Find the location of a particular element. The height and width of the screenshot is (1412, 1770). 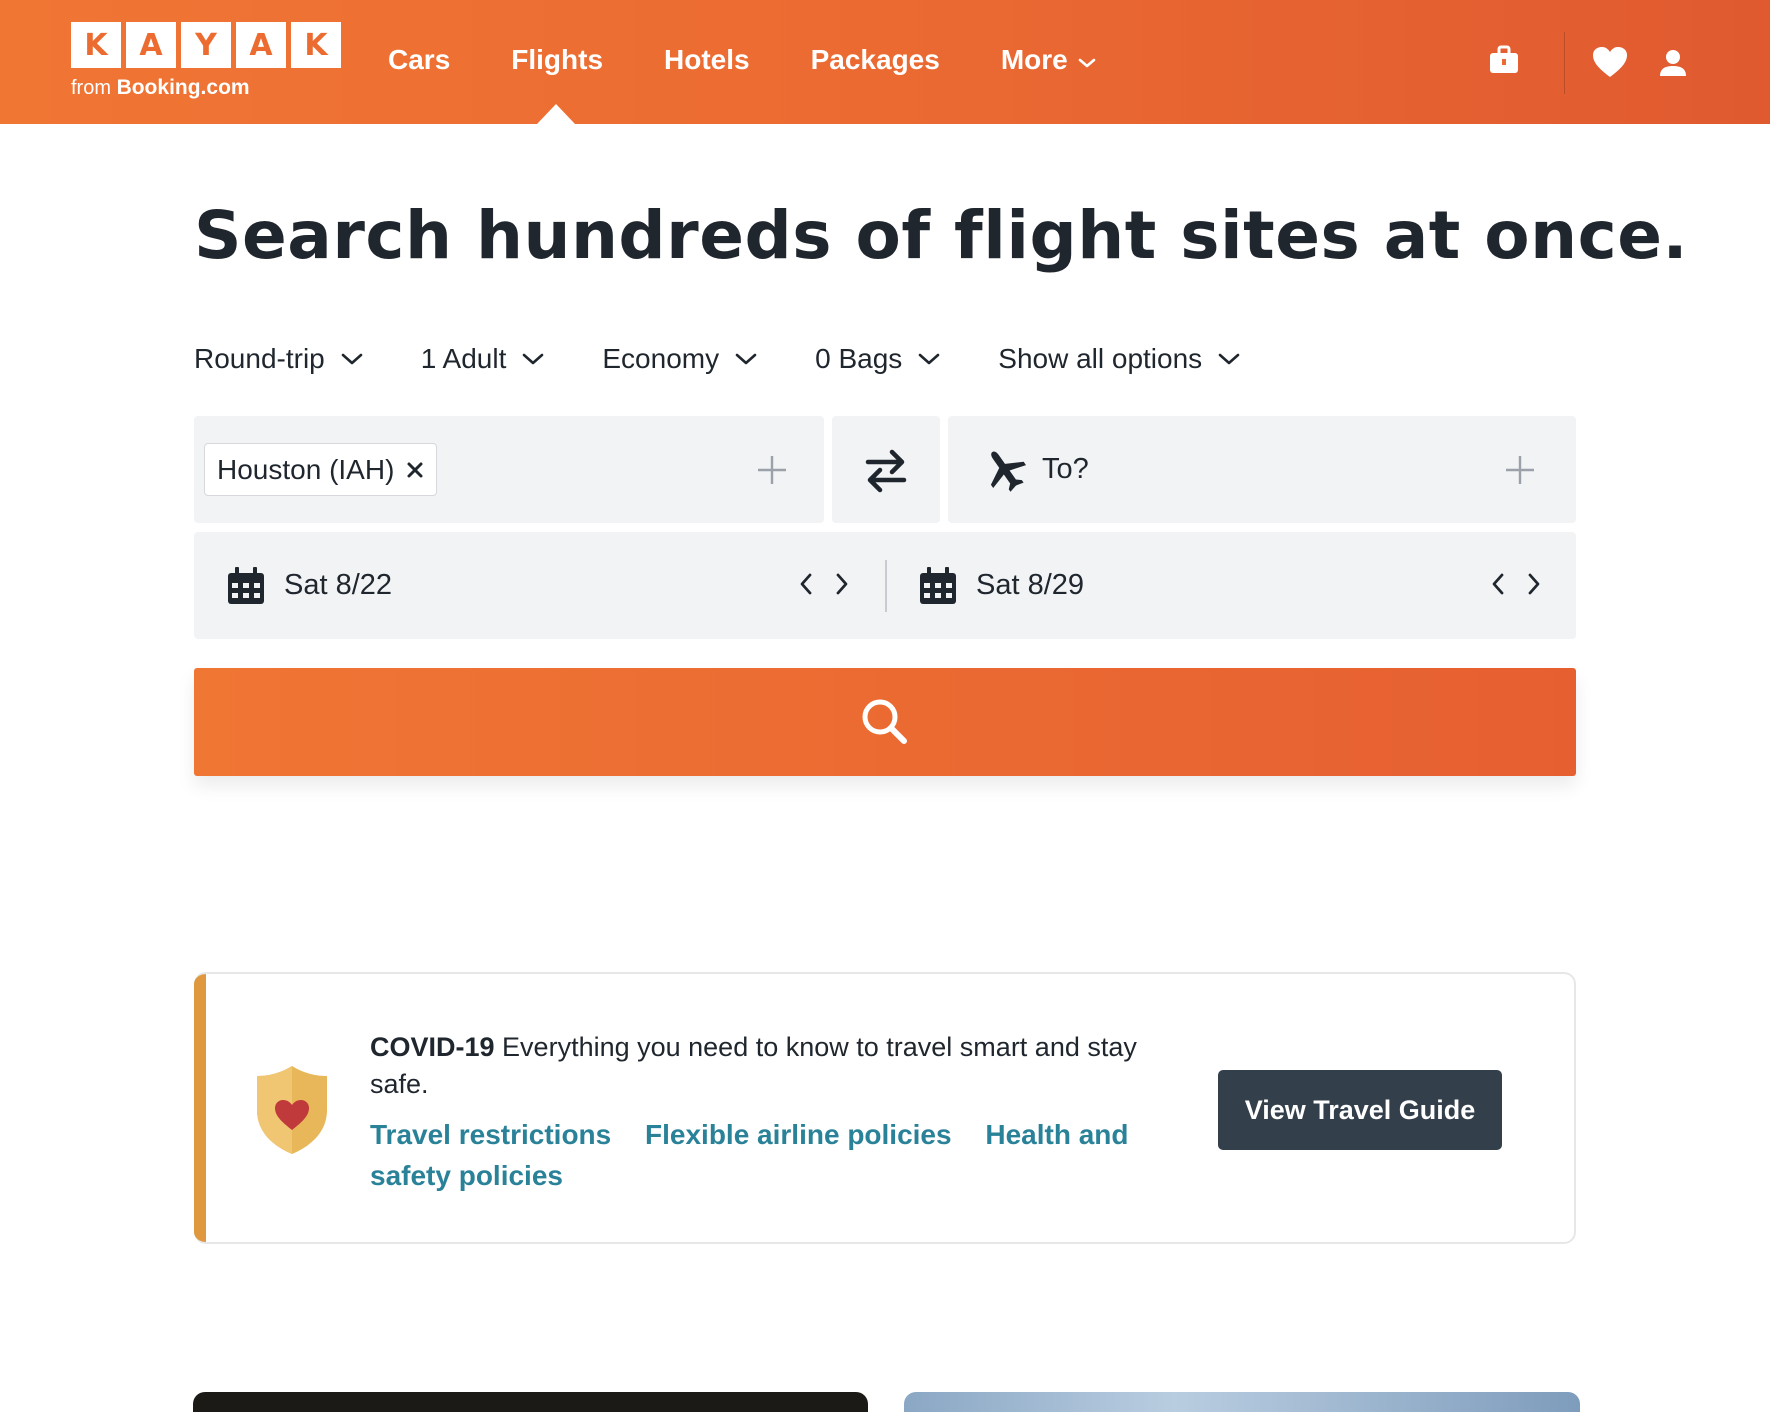

header-divider is located at coordinates (1564, 63).